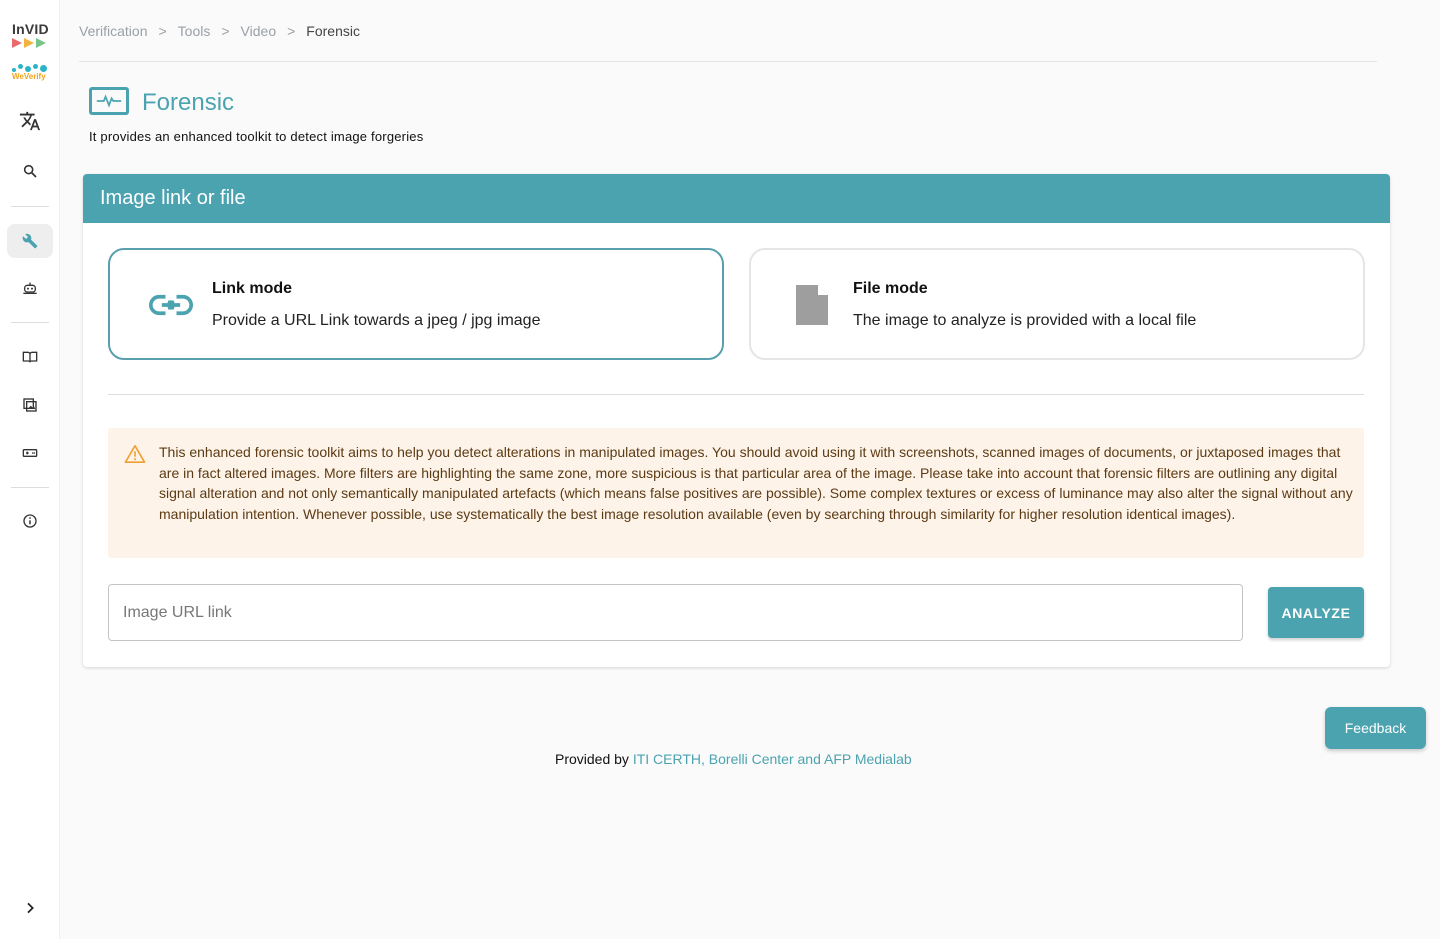 The width and height of the screenshot is (1440, 939). I want to click on about-button, so click(30, 521).